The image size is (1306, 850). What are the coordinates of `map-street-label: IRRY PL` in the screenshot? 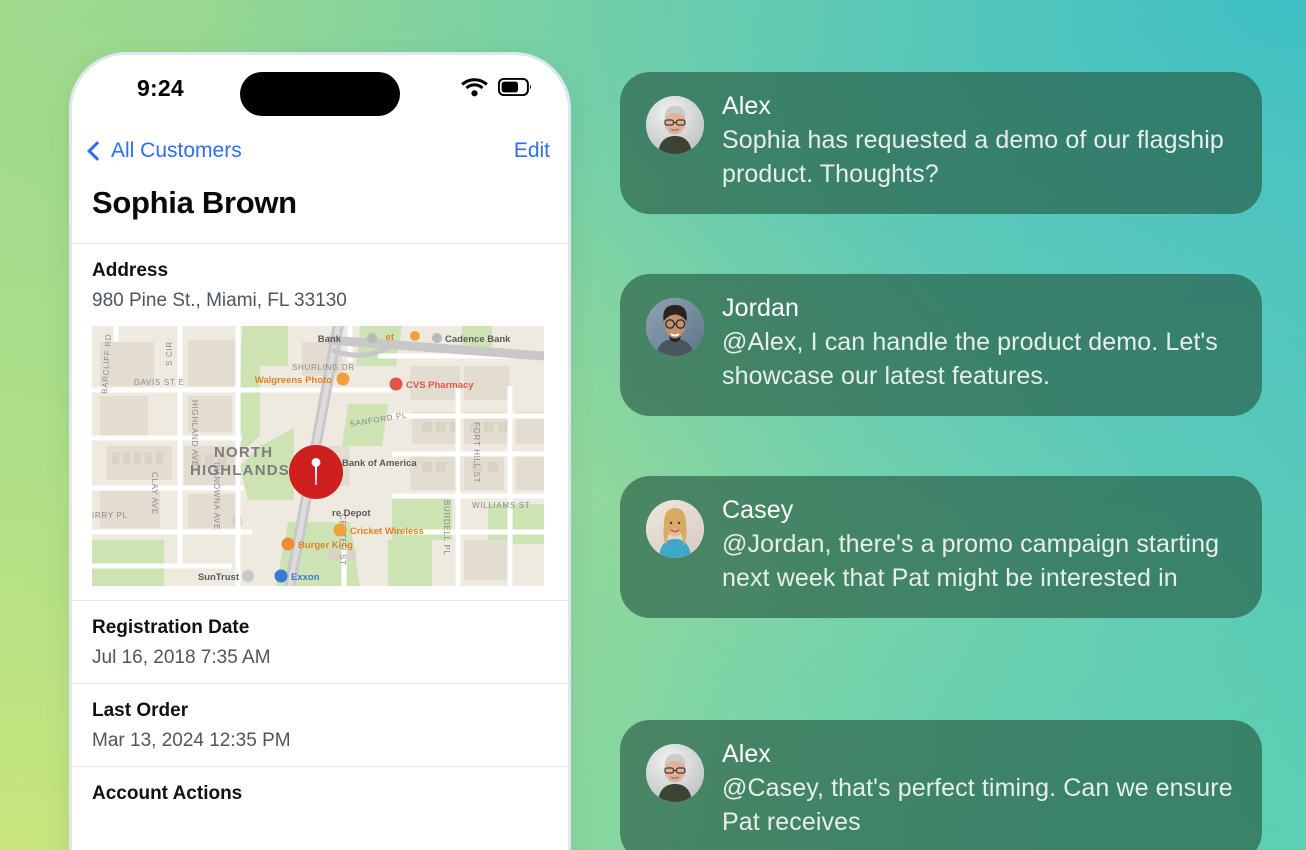 It's located at (110, 515).